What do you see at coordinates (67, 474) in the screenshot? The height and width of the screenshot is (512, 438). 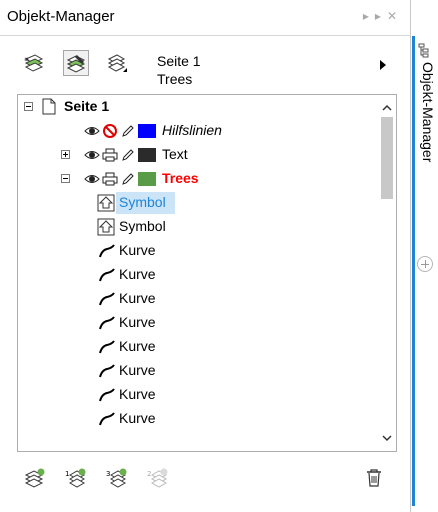 I see `svg-text: 1` at bounding box center [67, 474].